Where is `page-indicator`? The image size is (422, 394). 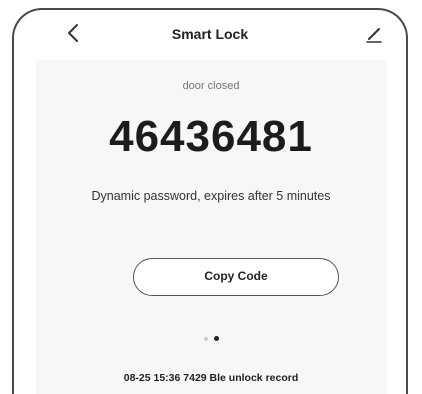
page-indicator is located at coordinates (211, 336).